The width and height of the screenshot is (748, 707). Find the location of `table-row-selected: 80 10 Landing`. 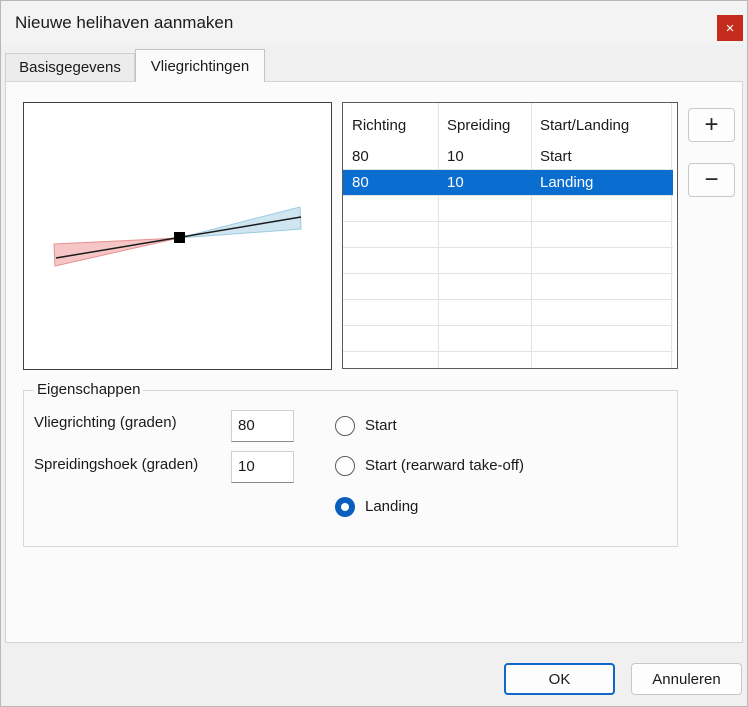

table-row-selected: 80 10 Landing is located at coordinates (508, 183).